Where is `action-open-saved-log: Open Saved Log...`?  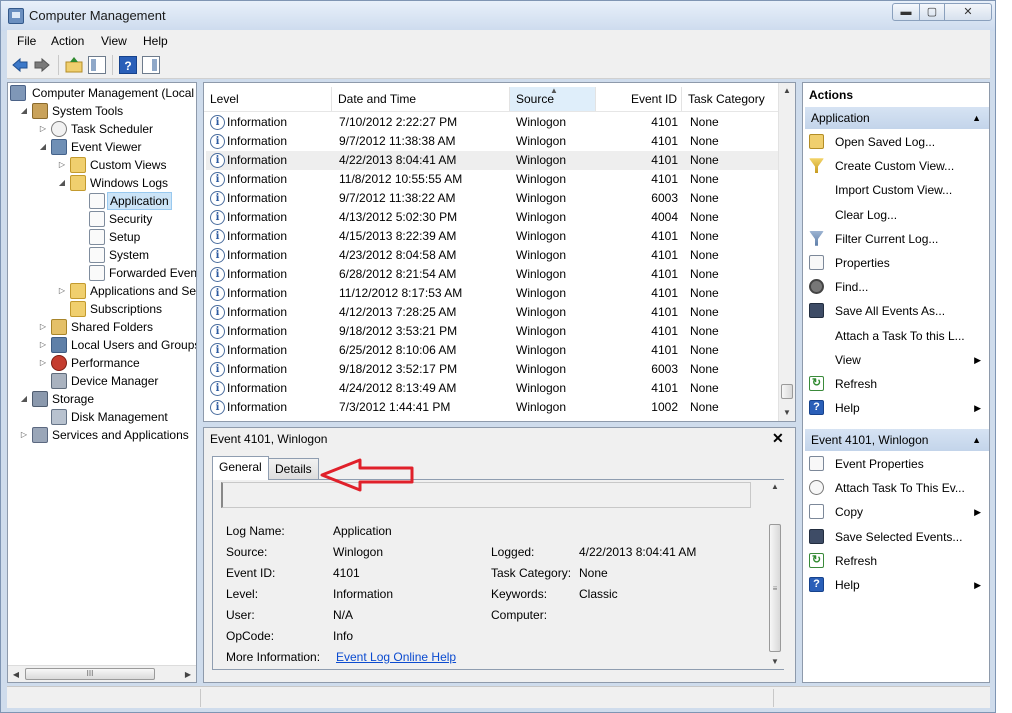 action-open-saved-log: Open Saved Log... is located at coordinates (897, 142).